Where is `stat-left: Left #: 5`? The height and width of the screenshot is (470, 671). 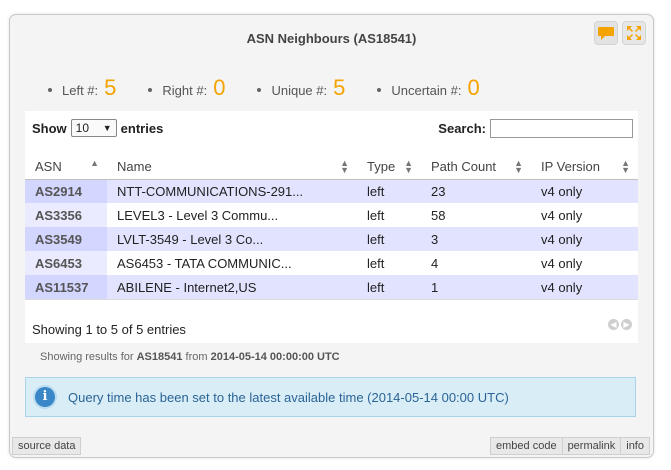
stat-left: Left #: 5 is located at coordinates (82, 88).